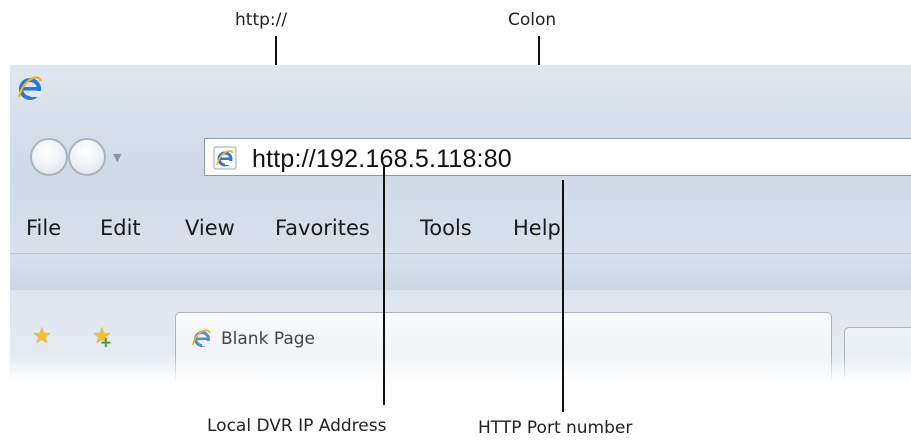 The image size is (911, 440). Describe the element at coordinates (43, 228) in the screenshot. I see `menu-file: File` at that location.